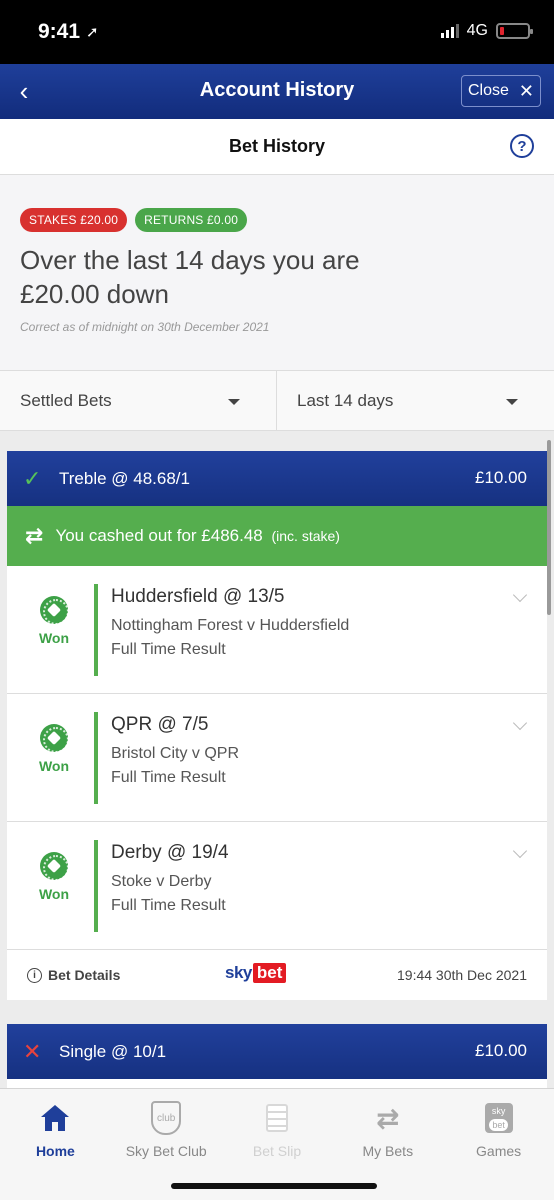 The width and height of the screenshot is (554, 1200). I want to click on bet-card-header: ✓ Treble @ 48.68/1 £10.00, so click(277, 478).